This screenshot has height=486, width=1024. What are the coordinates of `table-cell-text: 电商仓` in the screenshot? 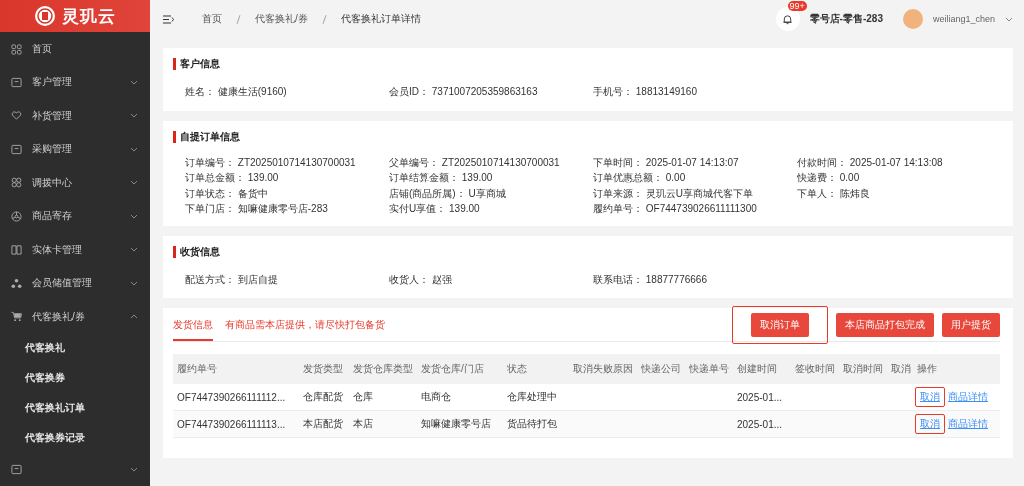 It's located at (436, 397).